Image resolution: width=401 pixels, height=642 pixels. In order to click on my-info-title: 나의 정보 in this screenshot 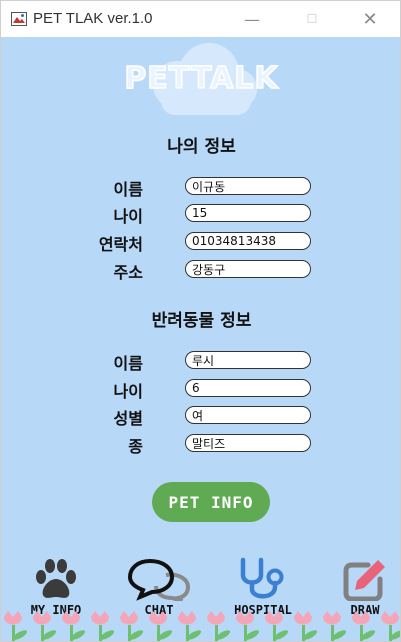, I will do `click(201, 147)`.